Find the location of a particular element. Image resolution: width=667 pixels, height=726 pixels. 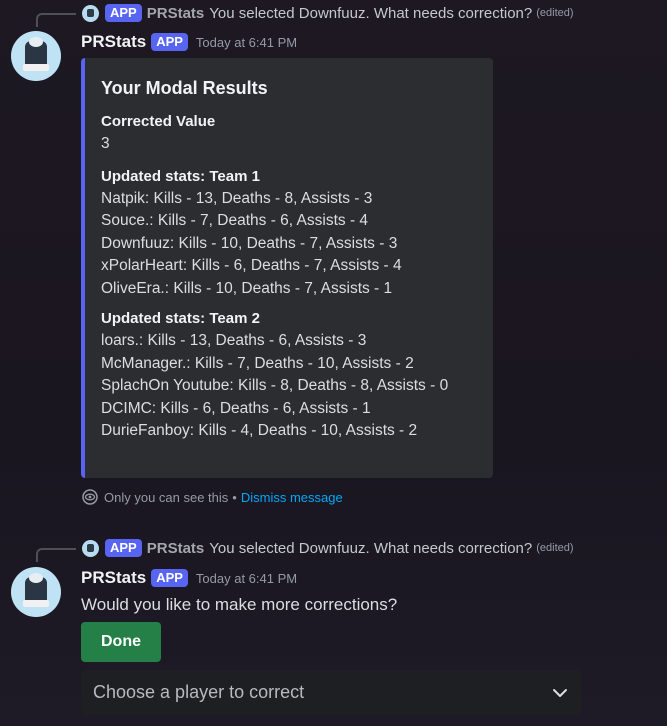

field-value: 3 is located at coordinates (105, 143).